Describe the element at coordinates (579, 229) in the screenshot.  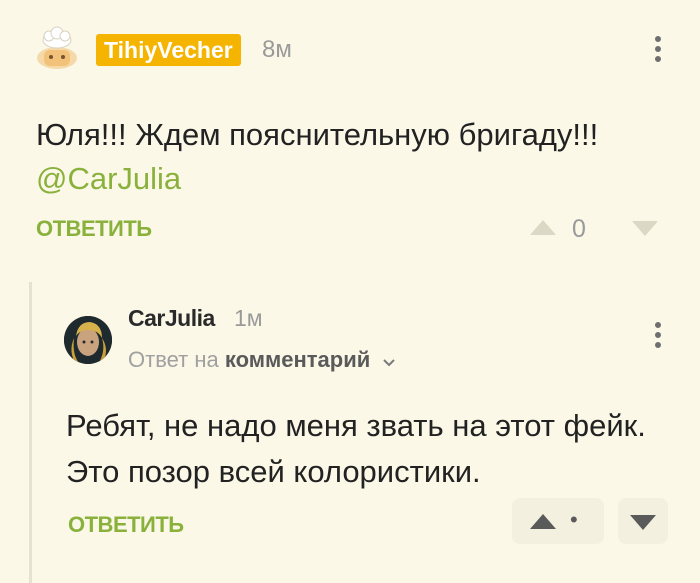
I see `vote-count: 0` at that location.